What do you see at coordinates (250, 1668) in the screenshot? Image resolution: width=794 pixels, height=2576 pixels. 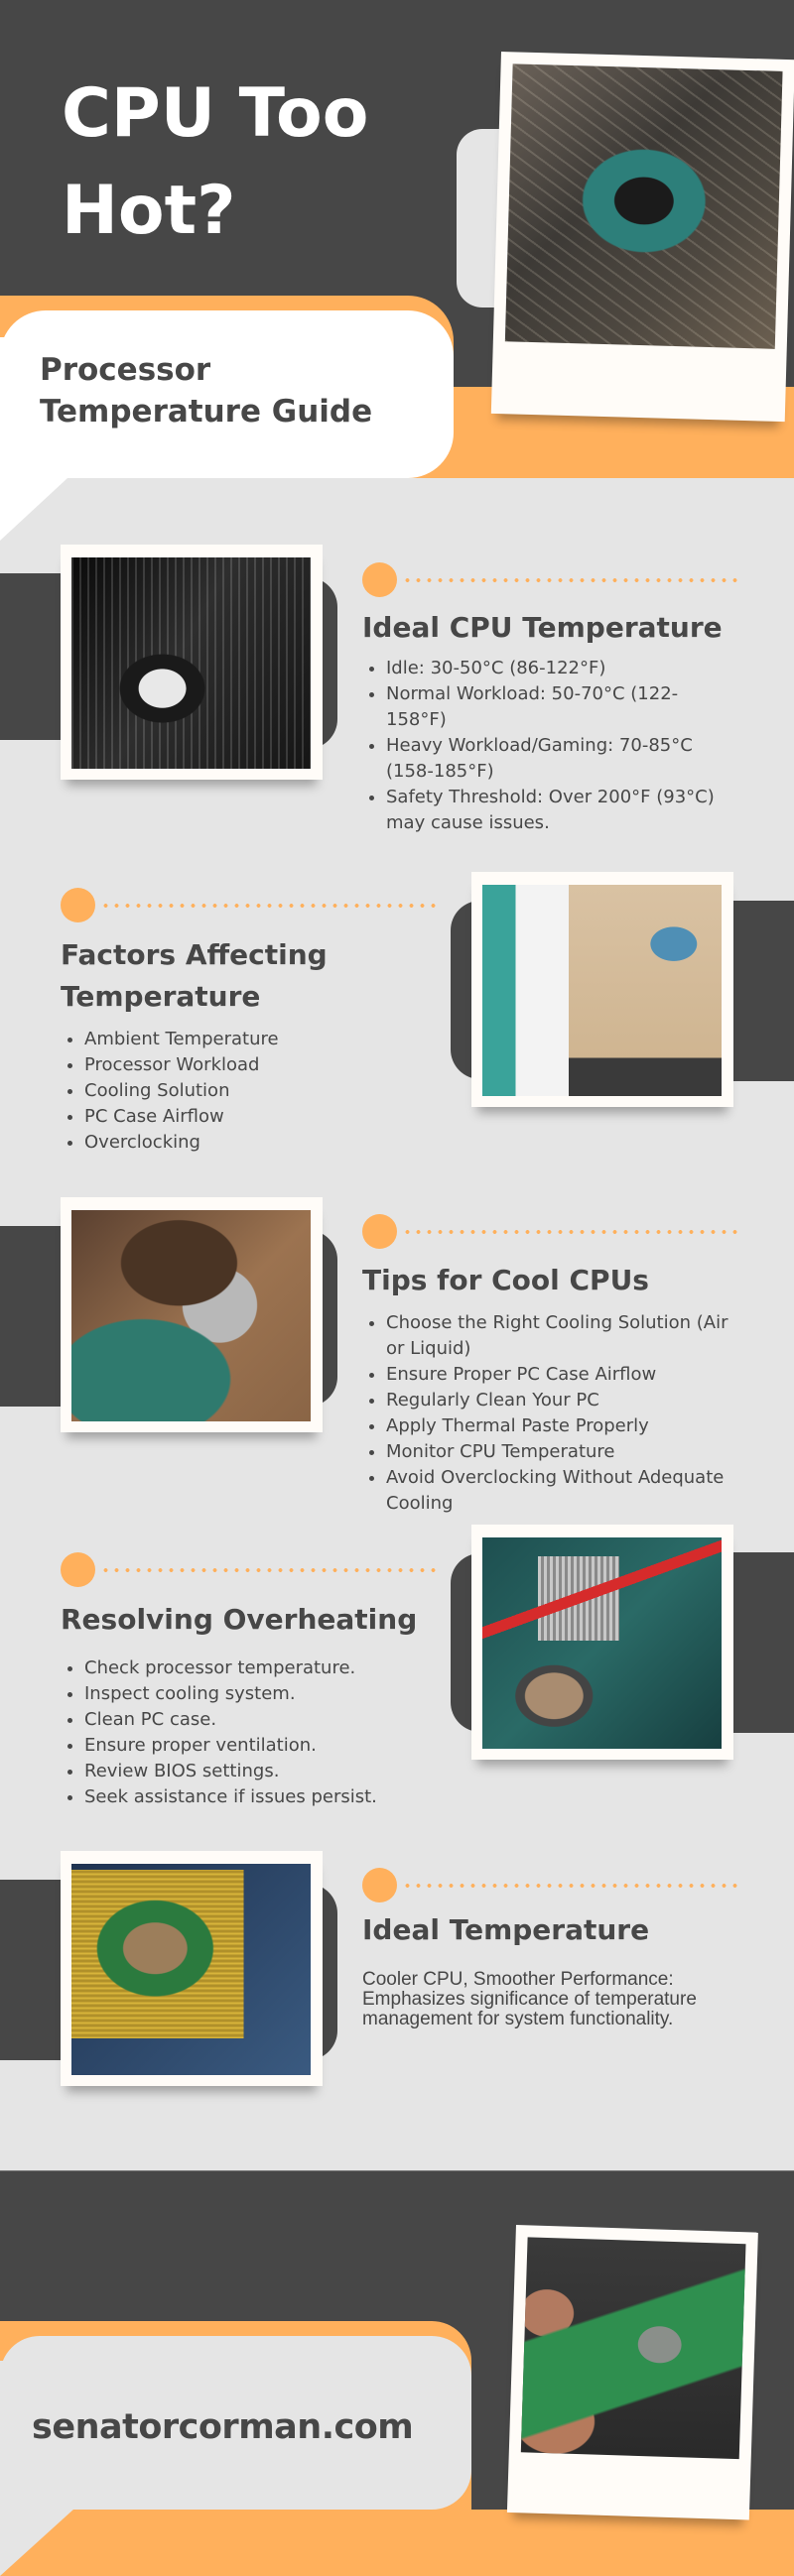 I see `list-item: Check processor temperature.` at bounding box center [250, 1668].